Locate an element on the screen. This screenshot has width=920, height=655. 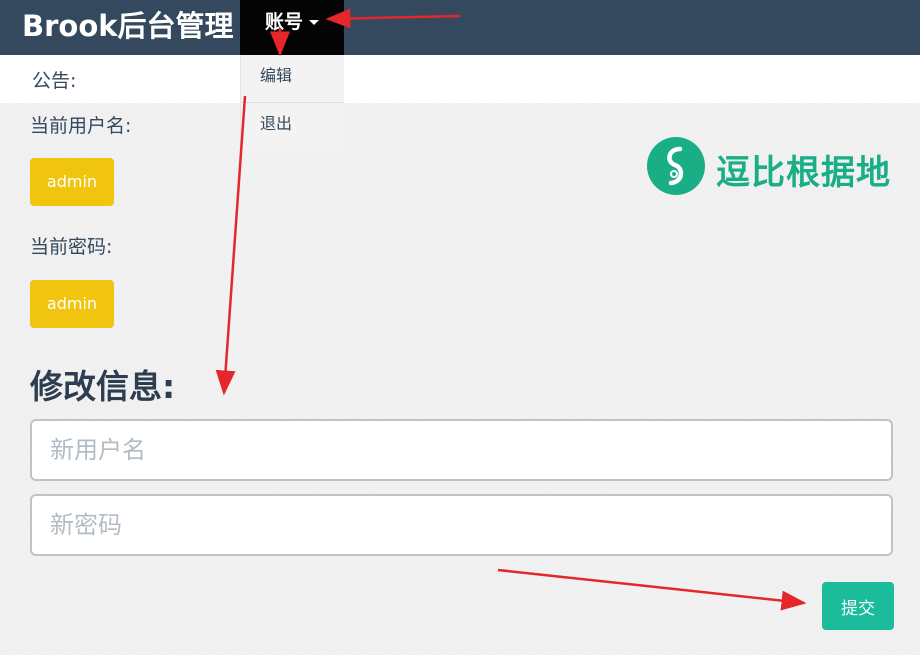
account-dropdown-menu: 编辑 退出 is located at coordinates (292, 103).